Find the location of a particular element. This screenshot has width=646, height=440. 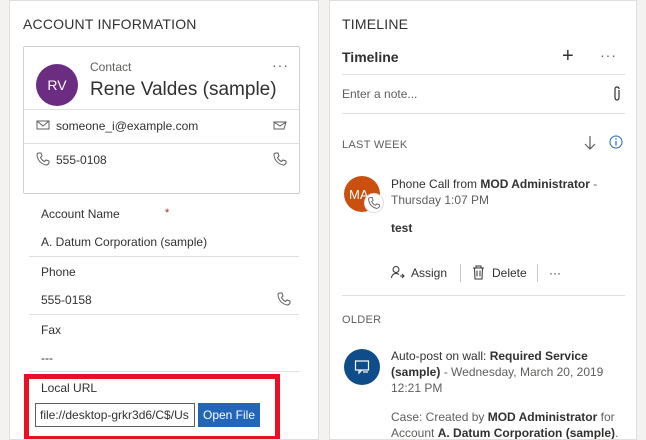

assign-button: Assign is located at coordinates (429, 273).